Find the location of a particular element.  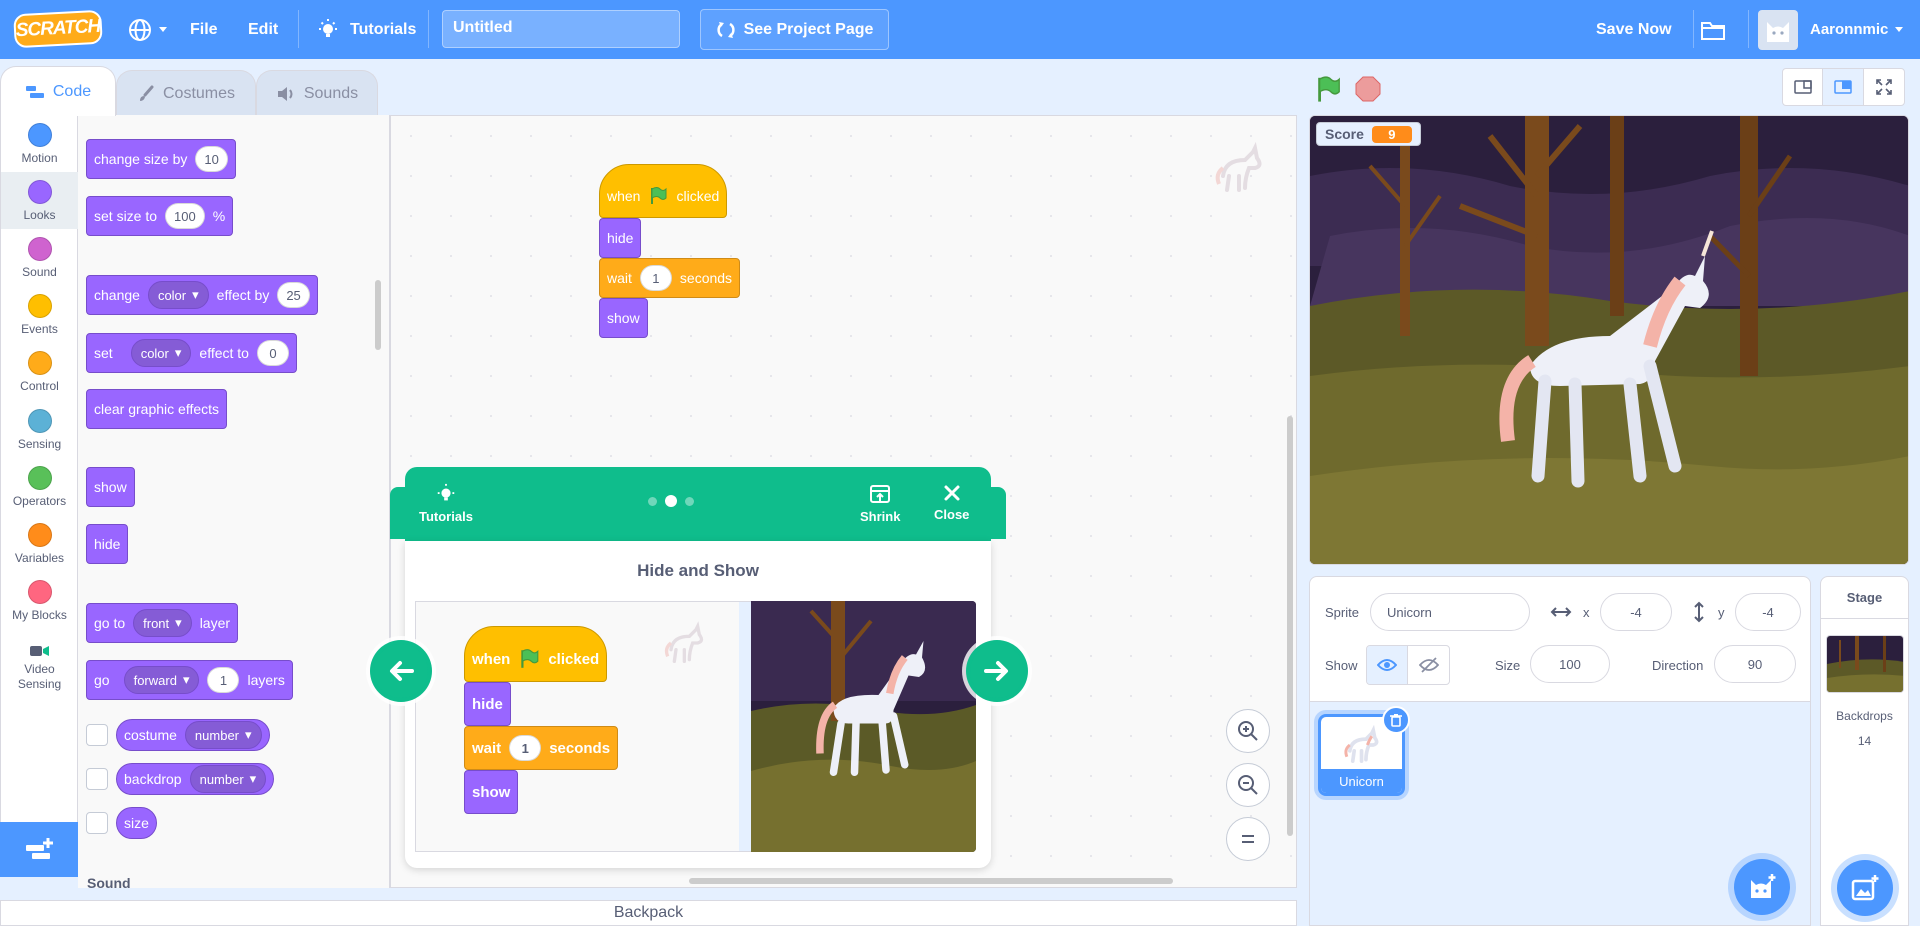

edit-menu: Edit is located at coordinates (263, 29).